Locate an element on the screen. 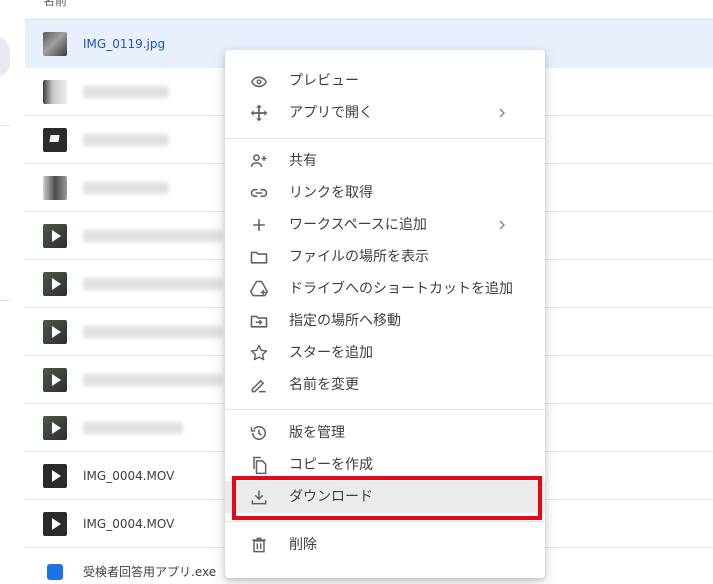  menu-item-add-star: スターを追加 is located at coordinates (385, 353).